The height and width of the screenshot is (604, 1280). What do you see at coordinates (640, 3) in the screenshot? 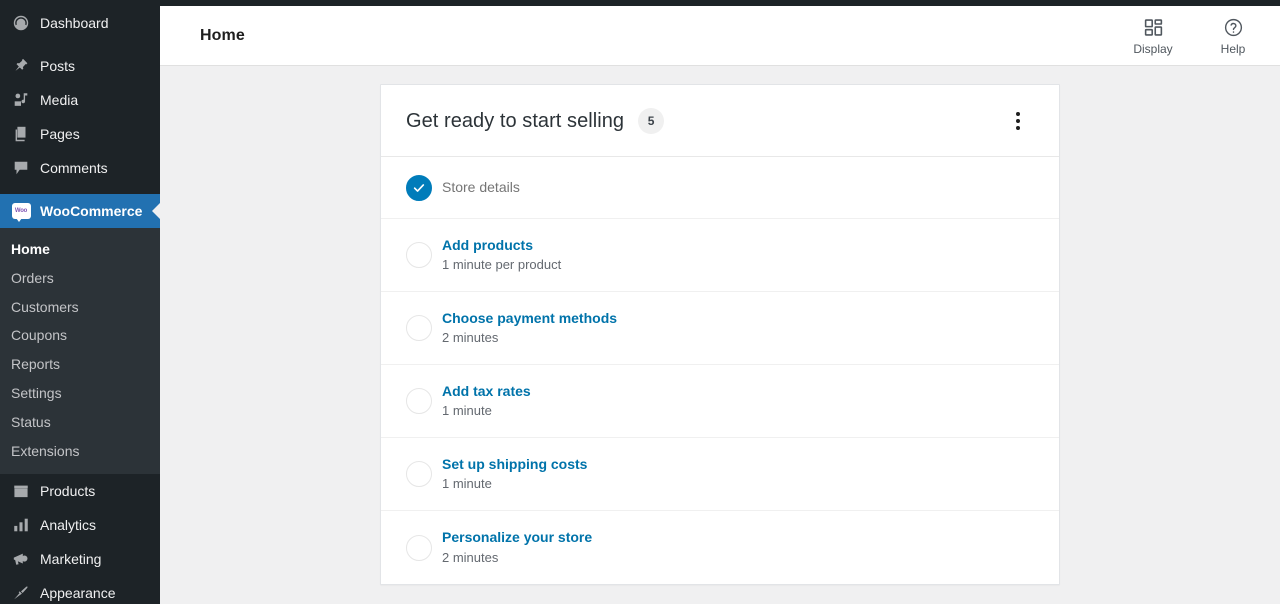
I see `admin-bar-strip` at bounding box center [640, 3].